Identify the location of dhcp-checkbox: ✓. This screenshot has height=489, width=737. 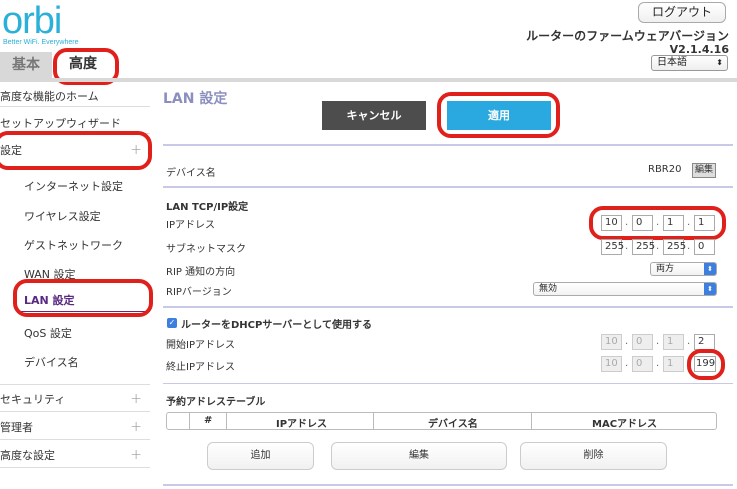
(172, 323).